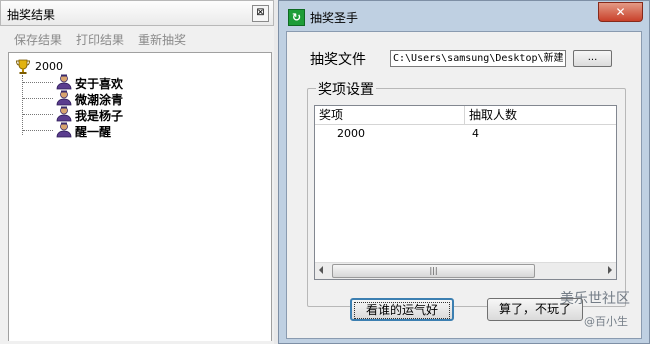 The height and width of the screenshot is (344, 650). I want to click on tree-root-label: 2000, so click(49, 66).